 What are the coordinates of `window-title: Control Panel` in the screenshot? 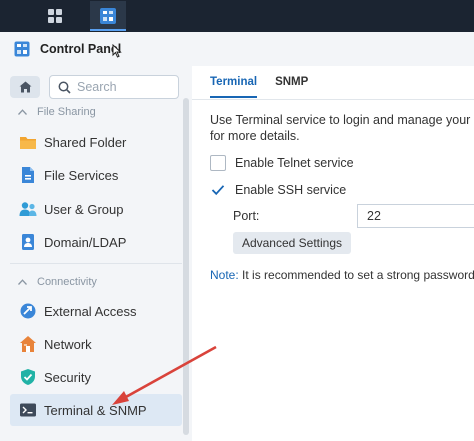 It's located at (81, 49).